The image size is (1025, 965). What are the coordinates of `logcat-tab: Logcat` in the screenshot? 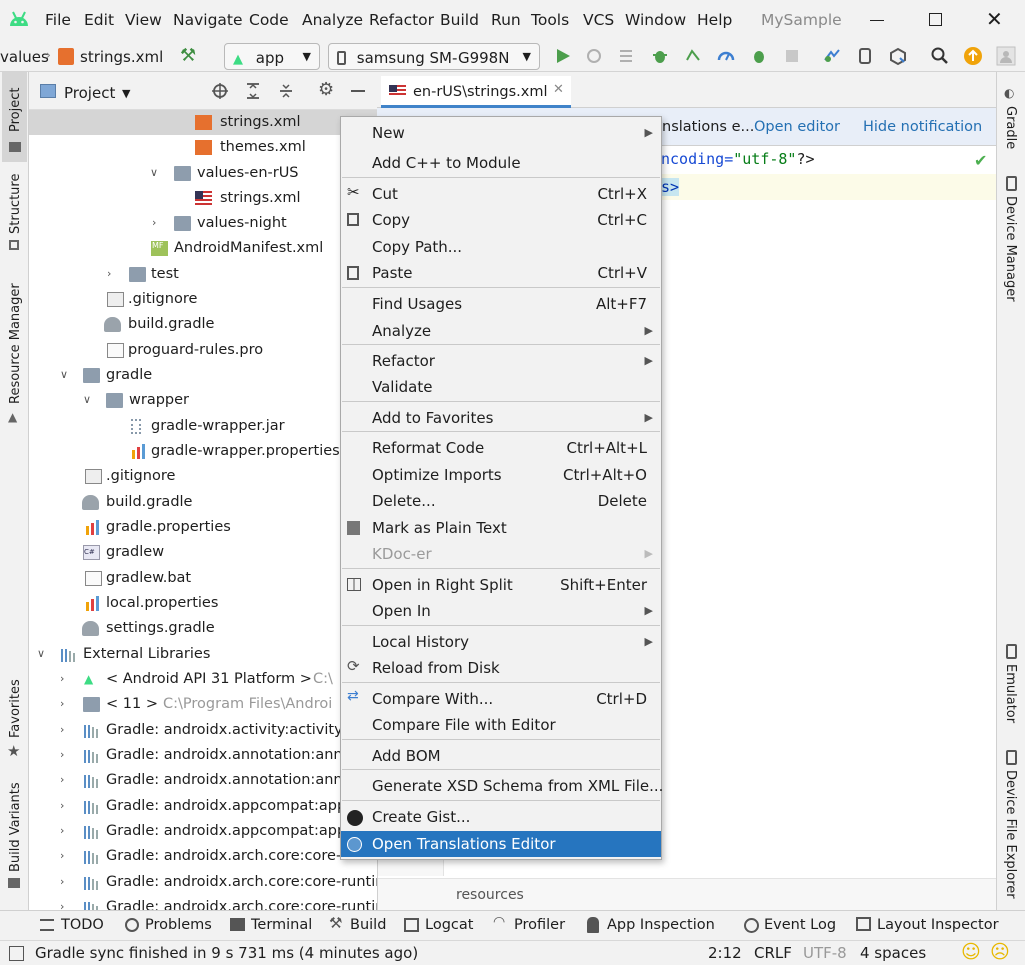 It's located at (449, 925).